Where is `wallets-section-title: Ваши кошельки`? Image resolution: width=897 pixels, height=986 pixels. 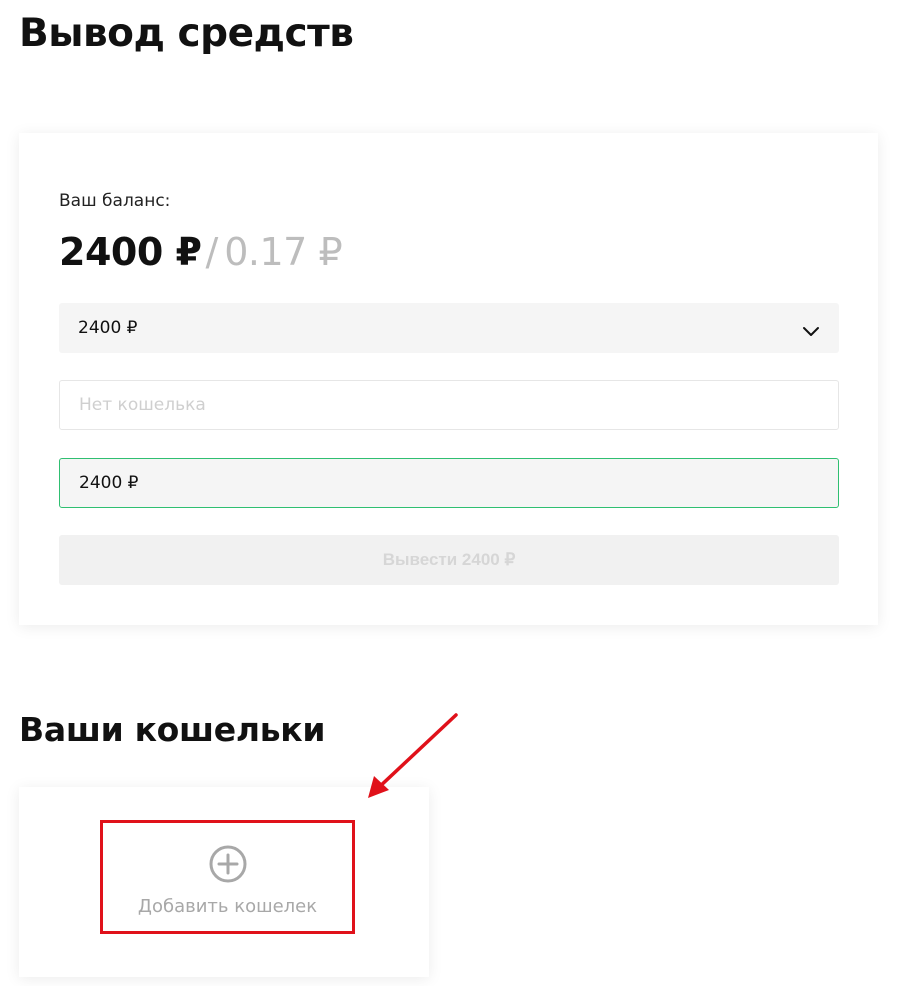 wallets-section-title: Ваши кошельки is located at coordinates (172, 729).